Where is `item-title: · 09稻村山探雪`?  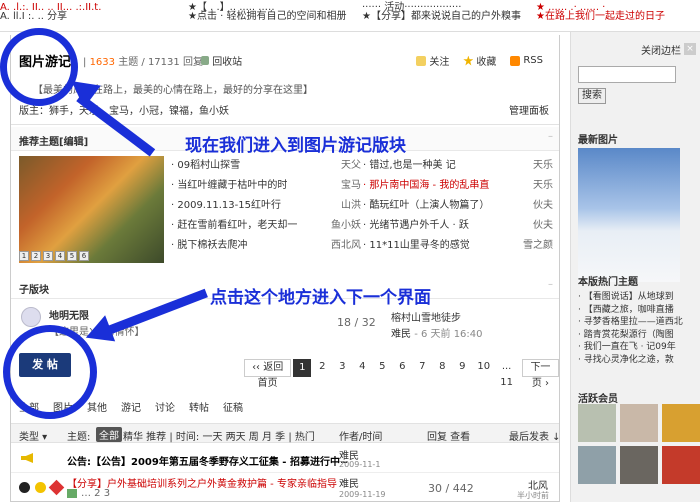
item-title: · 09稻村山探雪 is located at coordinates (205, 165).